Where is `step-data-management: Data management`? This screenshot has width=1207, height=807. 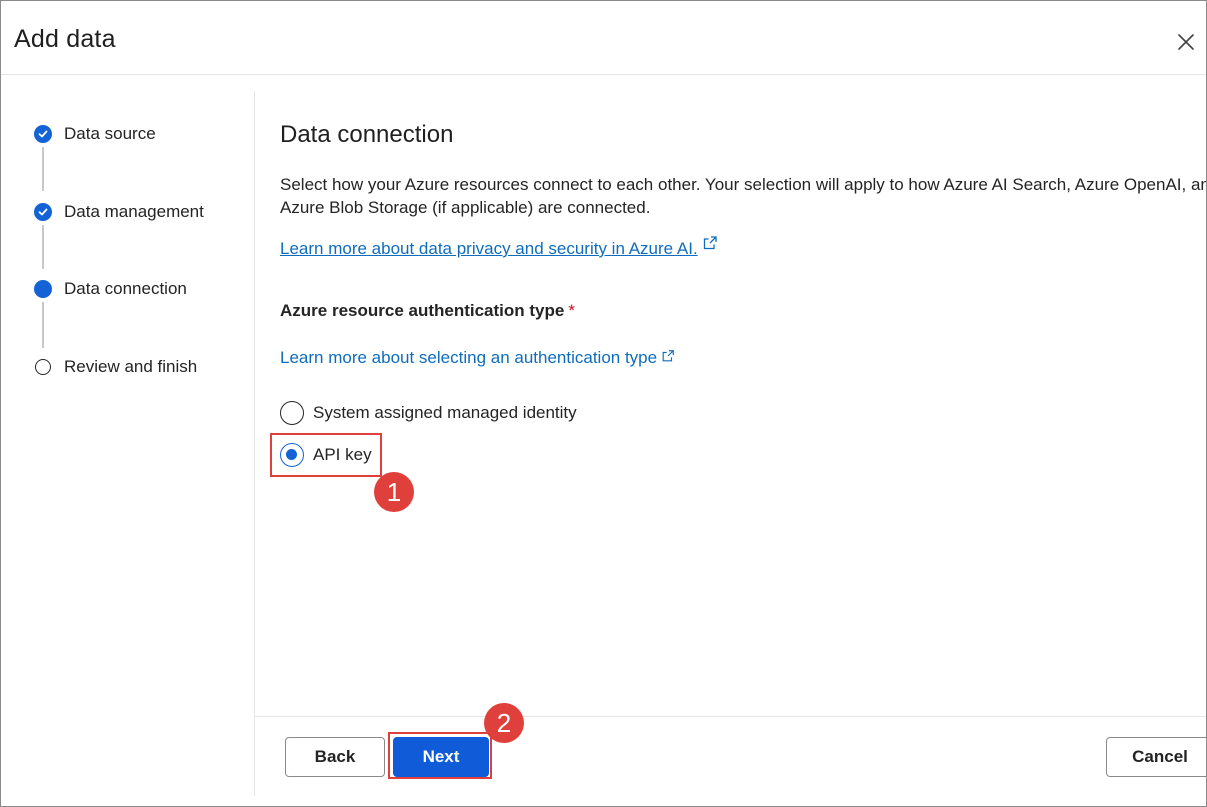 step-data-management: Data management is located at coordinates (141, 213).